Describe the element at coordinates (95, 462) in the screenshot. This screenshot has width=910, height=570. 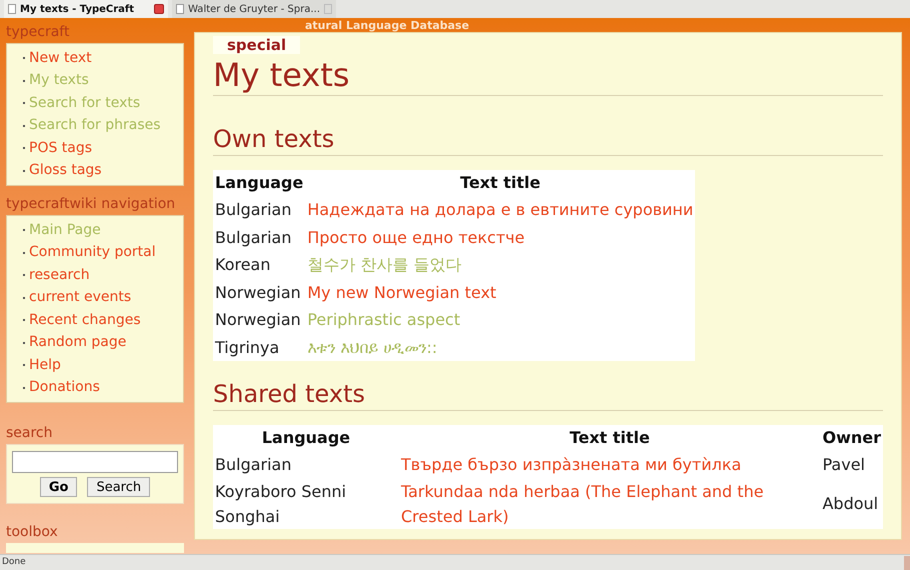
I see `search-field` at that location.